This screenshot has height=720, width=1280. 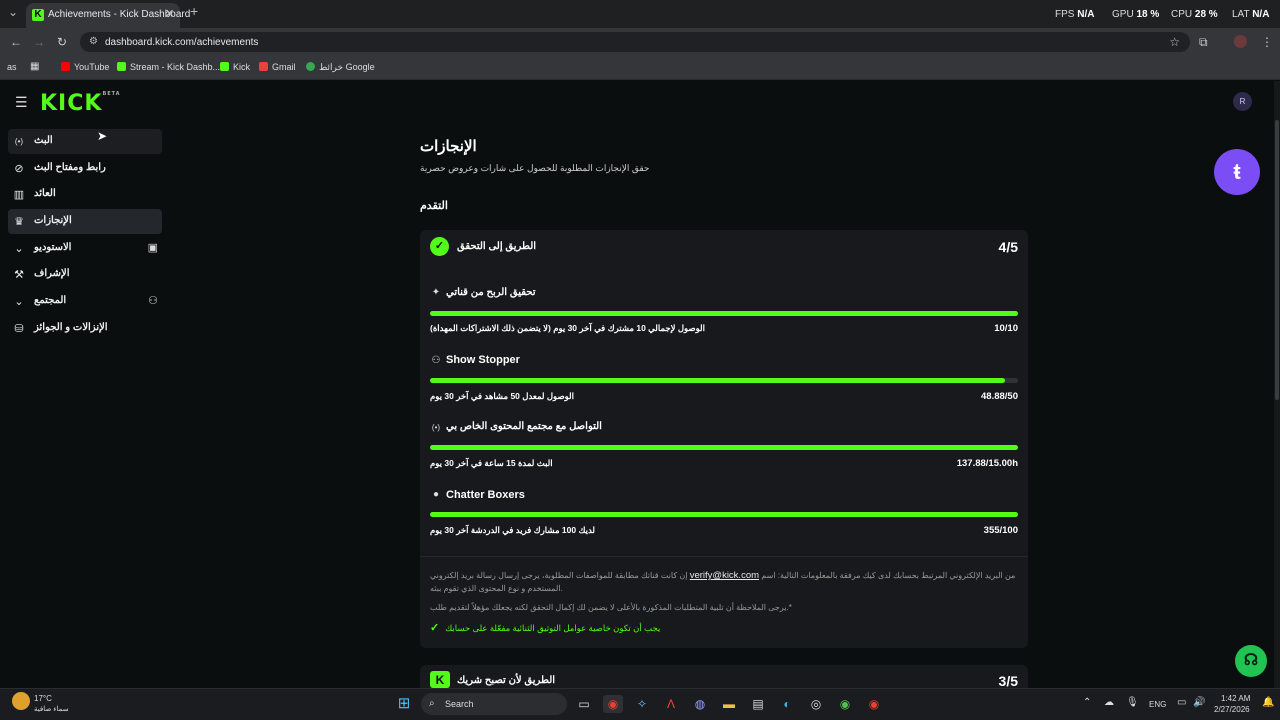 What do you see at coordinates (108, 15) in the screenshot?
I see `browser-tab: K Achievements - Kick Dashboard ✕` at bounding box center [108, 15].